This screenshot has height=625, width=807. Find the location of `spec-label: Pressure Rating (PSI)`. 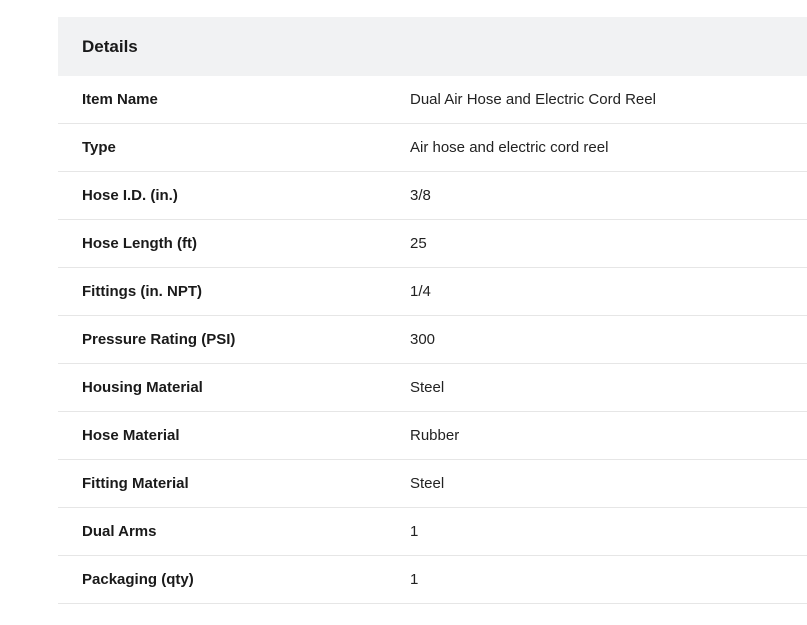

spec-label: Pressure Rating (PSI) is located at coordinates (159, 339).